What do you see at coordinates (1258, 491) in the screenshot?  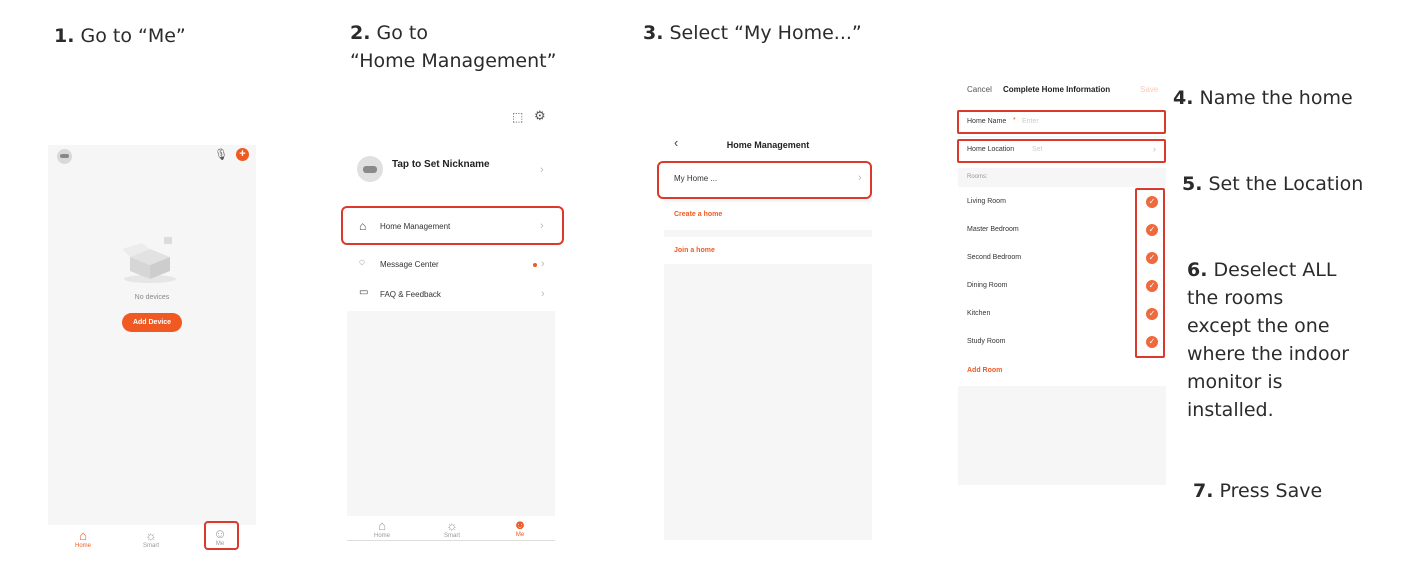 I see `step-7-label: 7. Press Save` at bounding box center [1258, 491].